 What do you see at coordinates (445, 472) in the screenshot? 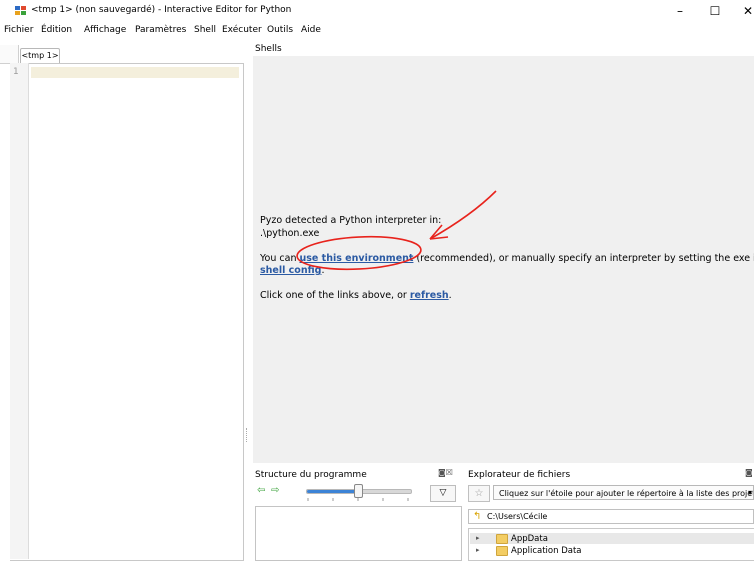
I see `structure-panel-controls-icon: ◙☒` at bounding box center [445, 472].